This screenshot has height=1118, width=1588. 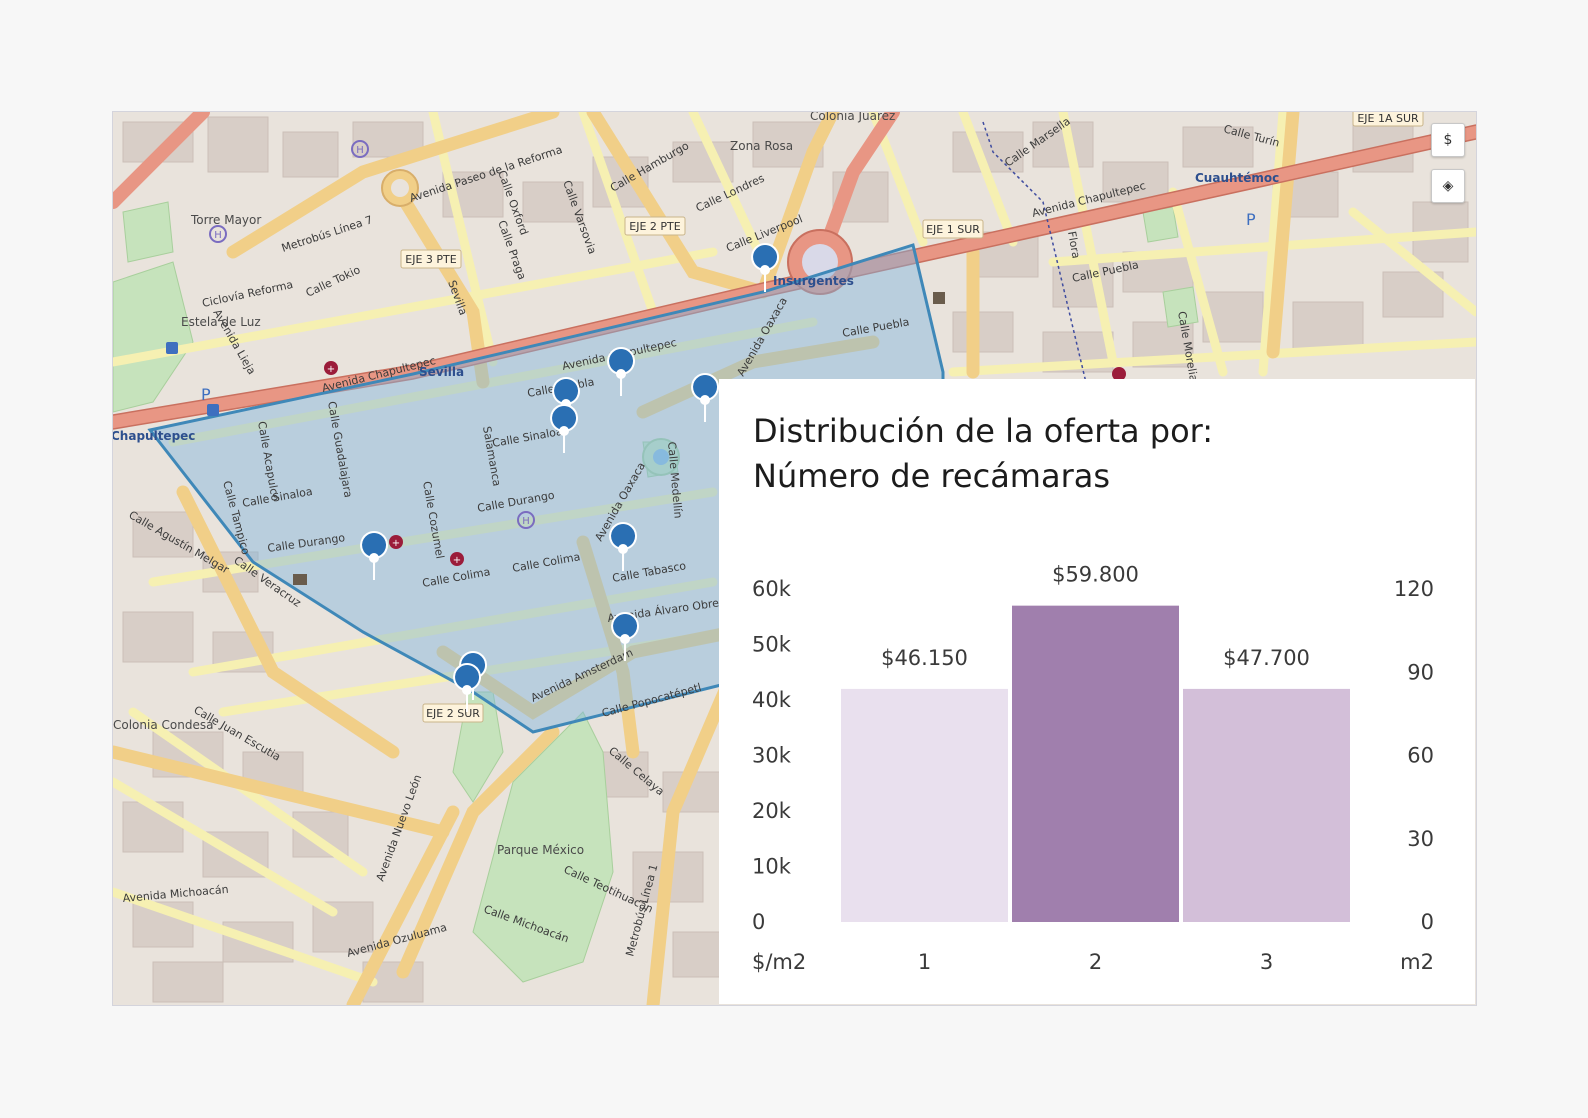 What do you see at coordinates (1266, 962) in the screenshot?
I see `x-axis-tick: 3` at bounding box center [1266, 962].